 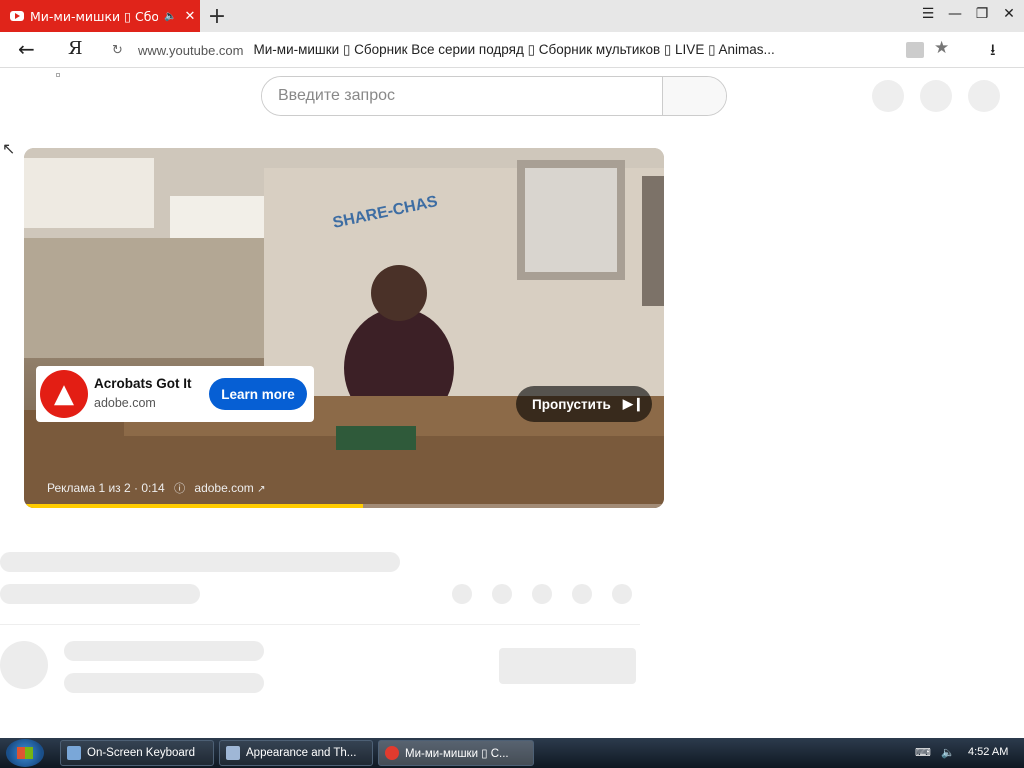 What do you see at coordinates (694, 96) in the screenshot?
I see `search-button` at bounding box center [694, 96].